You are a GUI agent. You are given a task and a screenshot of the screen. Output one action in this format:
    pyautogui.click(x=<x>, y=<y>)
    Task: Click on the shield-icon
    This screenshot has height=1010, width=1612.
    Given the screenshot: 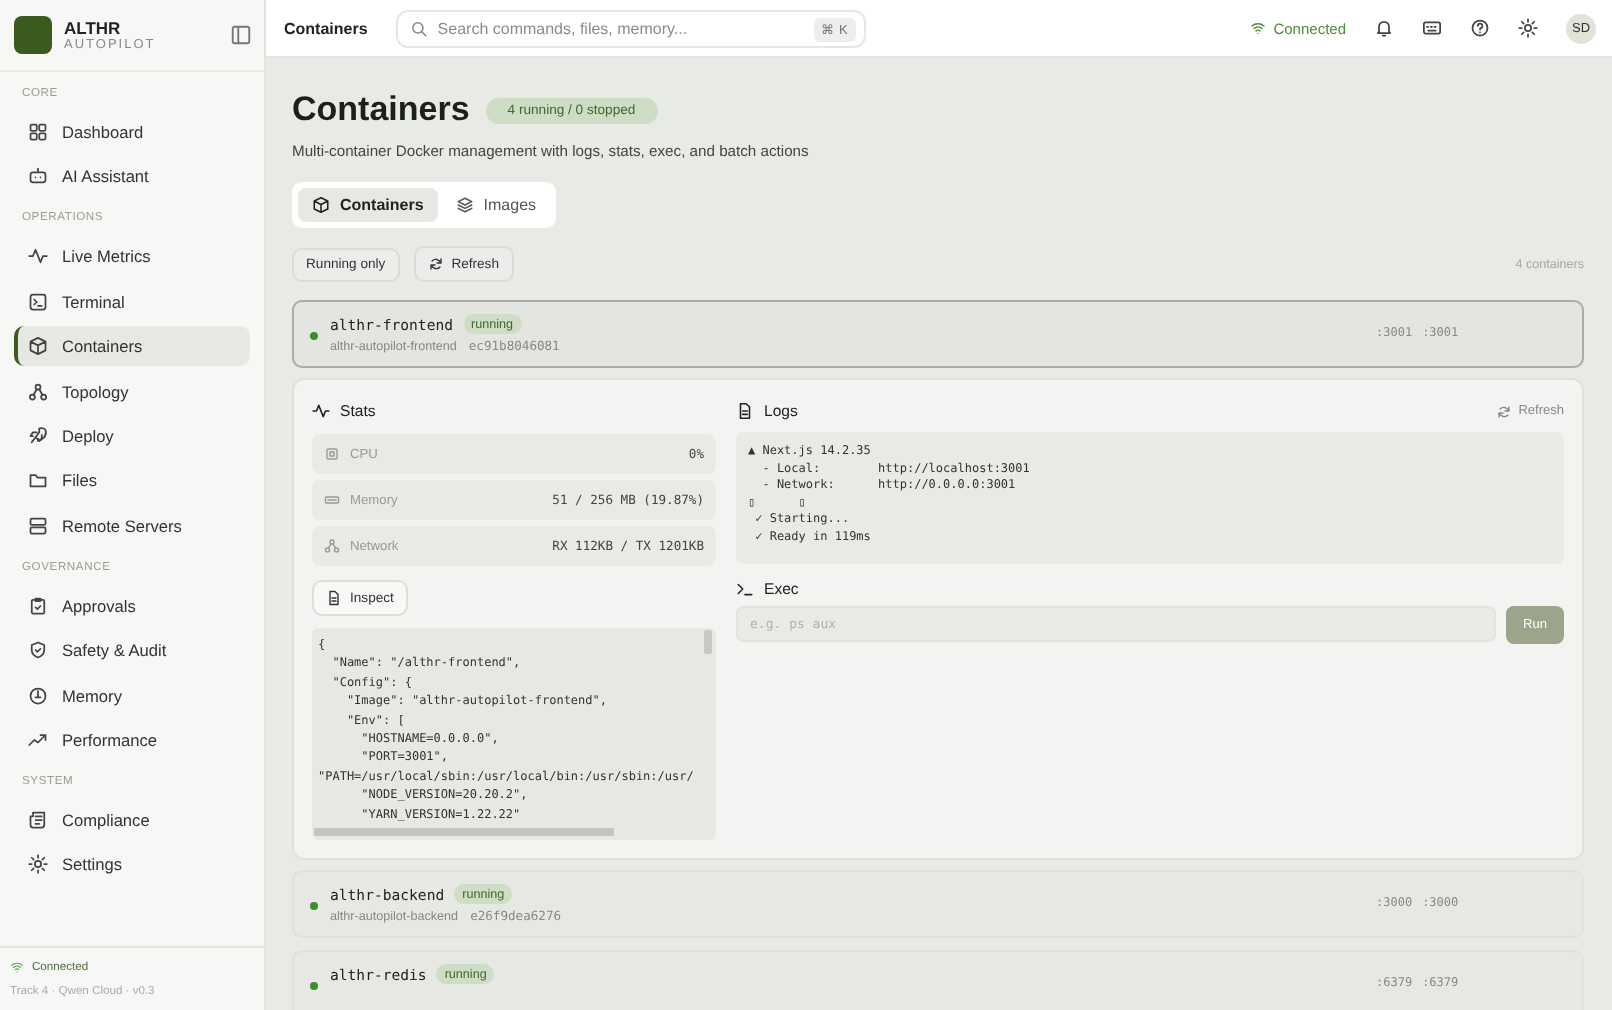 What is the action you would take?
    pyautogui.click(x=38, y=650)
    